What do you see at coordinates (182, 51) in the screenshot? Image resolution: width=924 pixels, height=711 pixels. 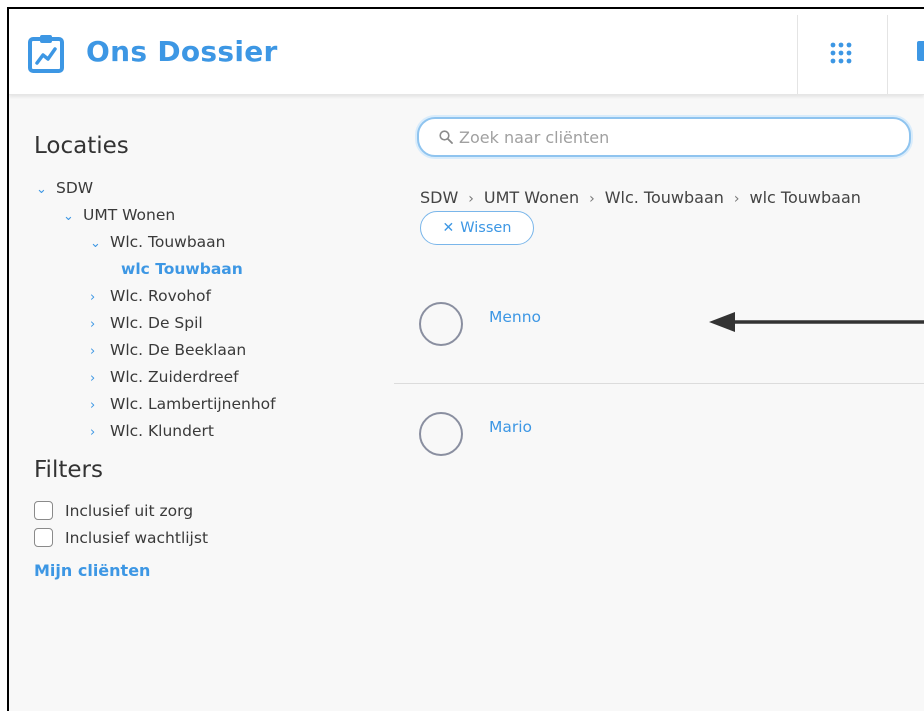 I see `app-title: Ons Dossier` at bounding box center [182, 51].